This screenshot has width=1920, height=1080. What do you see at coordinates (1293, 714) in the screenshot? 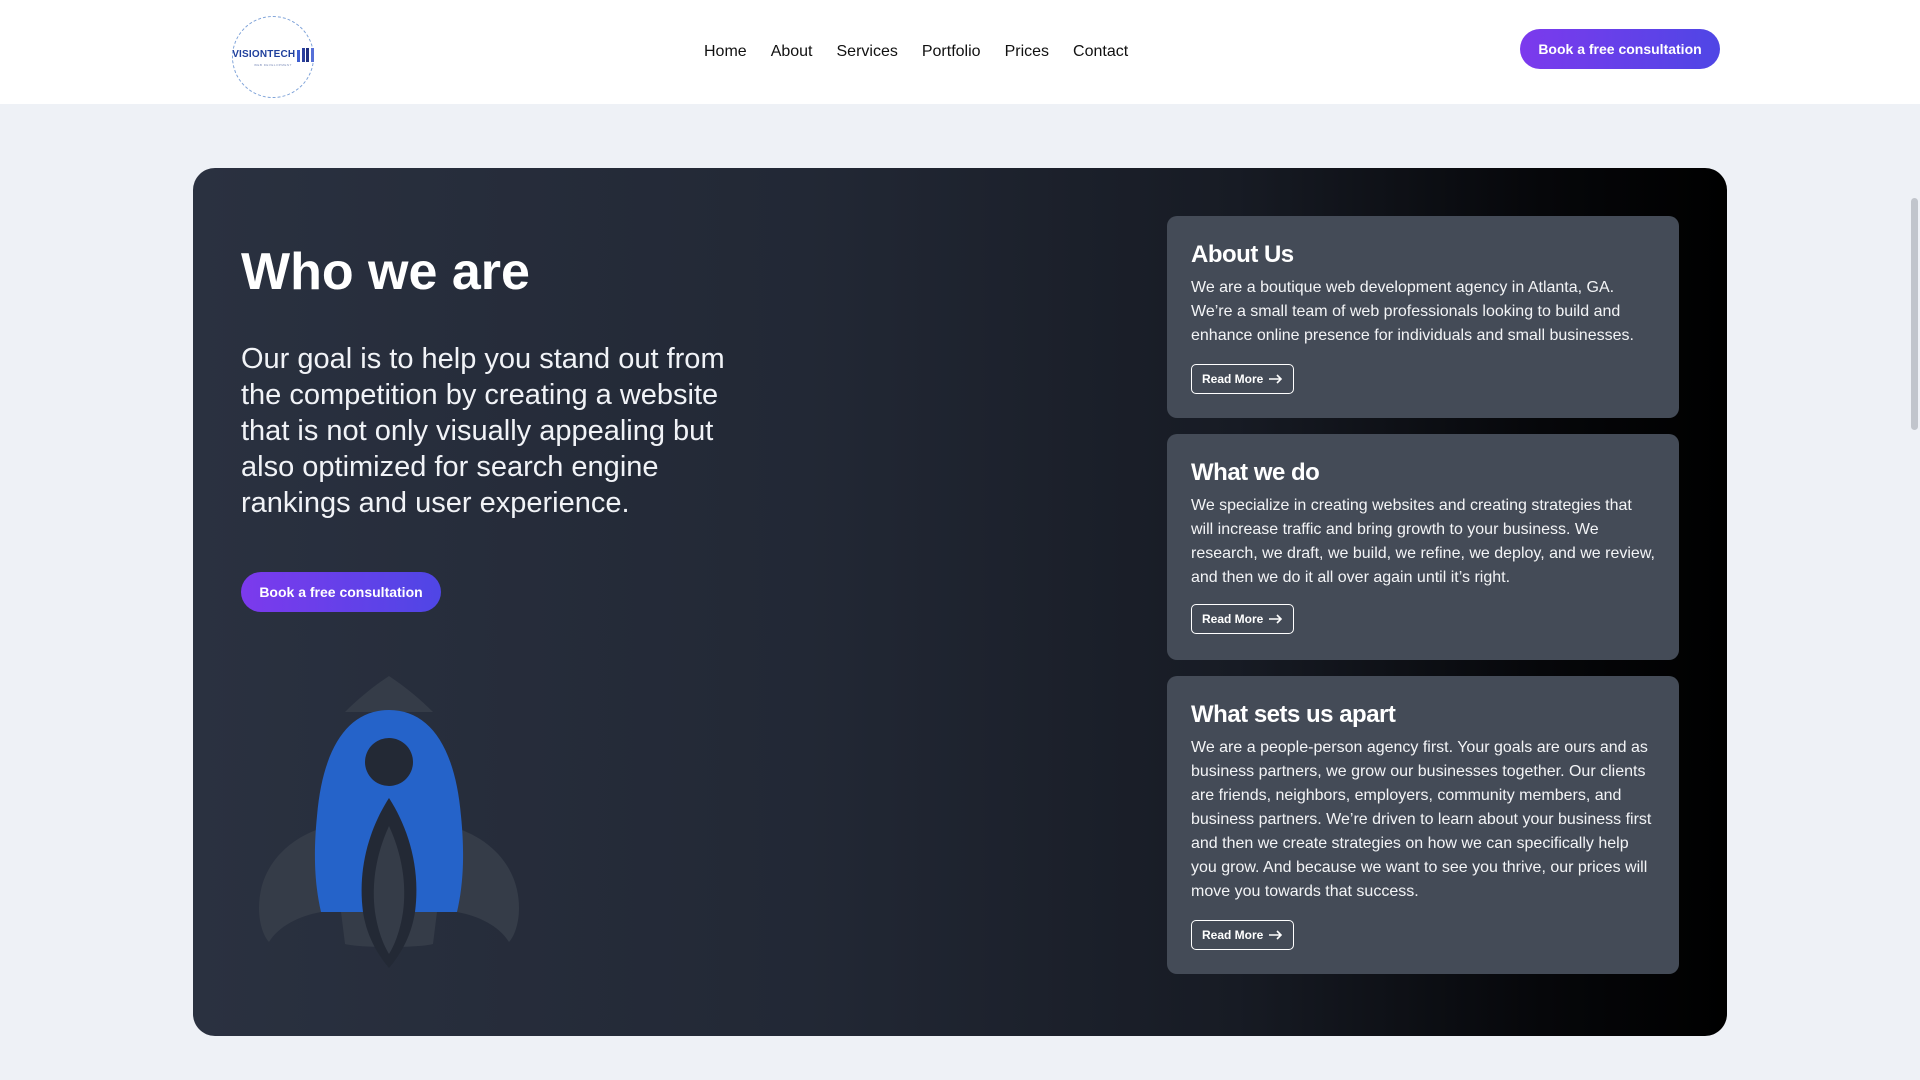
I see `card-title: What sets us apart` at bounding box center [1293, 714].